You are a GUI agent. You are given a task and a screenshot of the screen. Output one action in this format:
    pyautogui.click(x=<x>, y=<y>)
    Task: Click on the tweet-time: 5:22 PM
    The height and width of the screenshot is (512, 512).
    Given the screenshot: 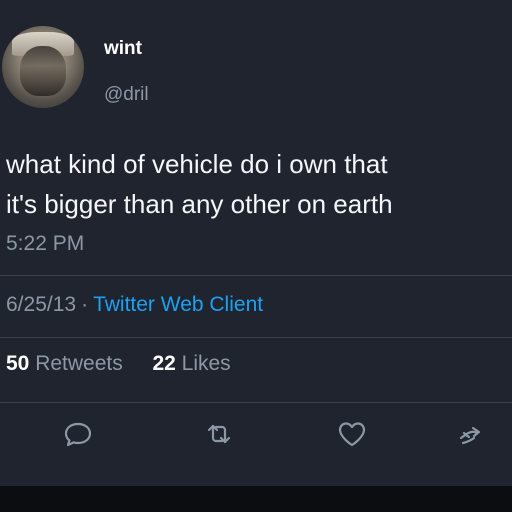 What is the action you would take?
    pyautogui.click(x=45, y=243)
    